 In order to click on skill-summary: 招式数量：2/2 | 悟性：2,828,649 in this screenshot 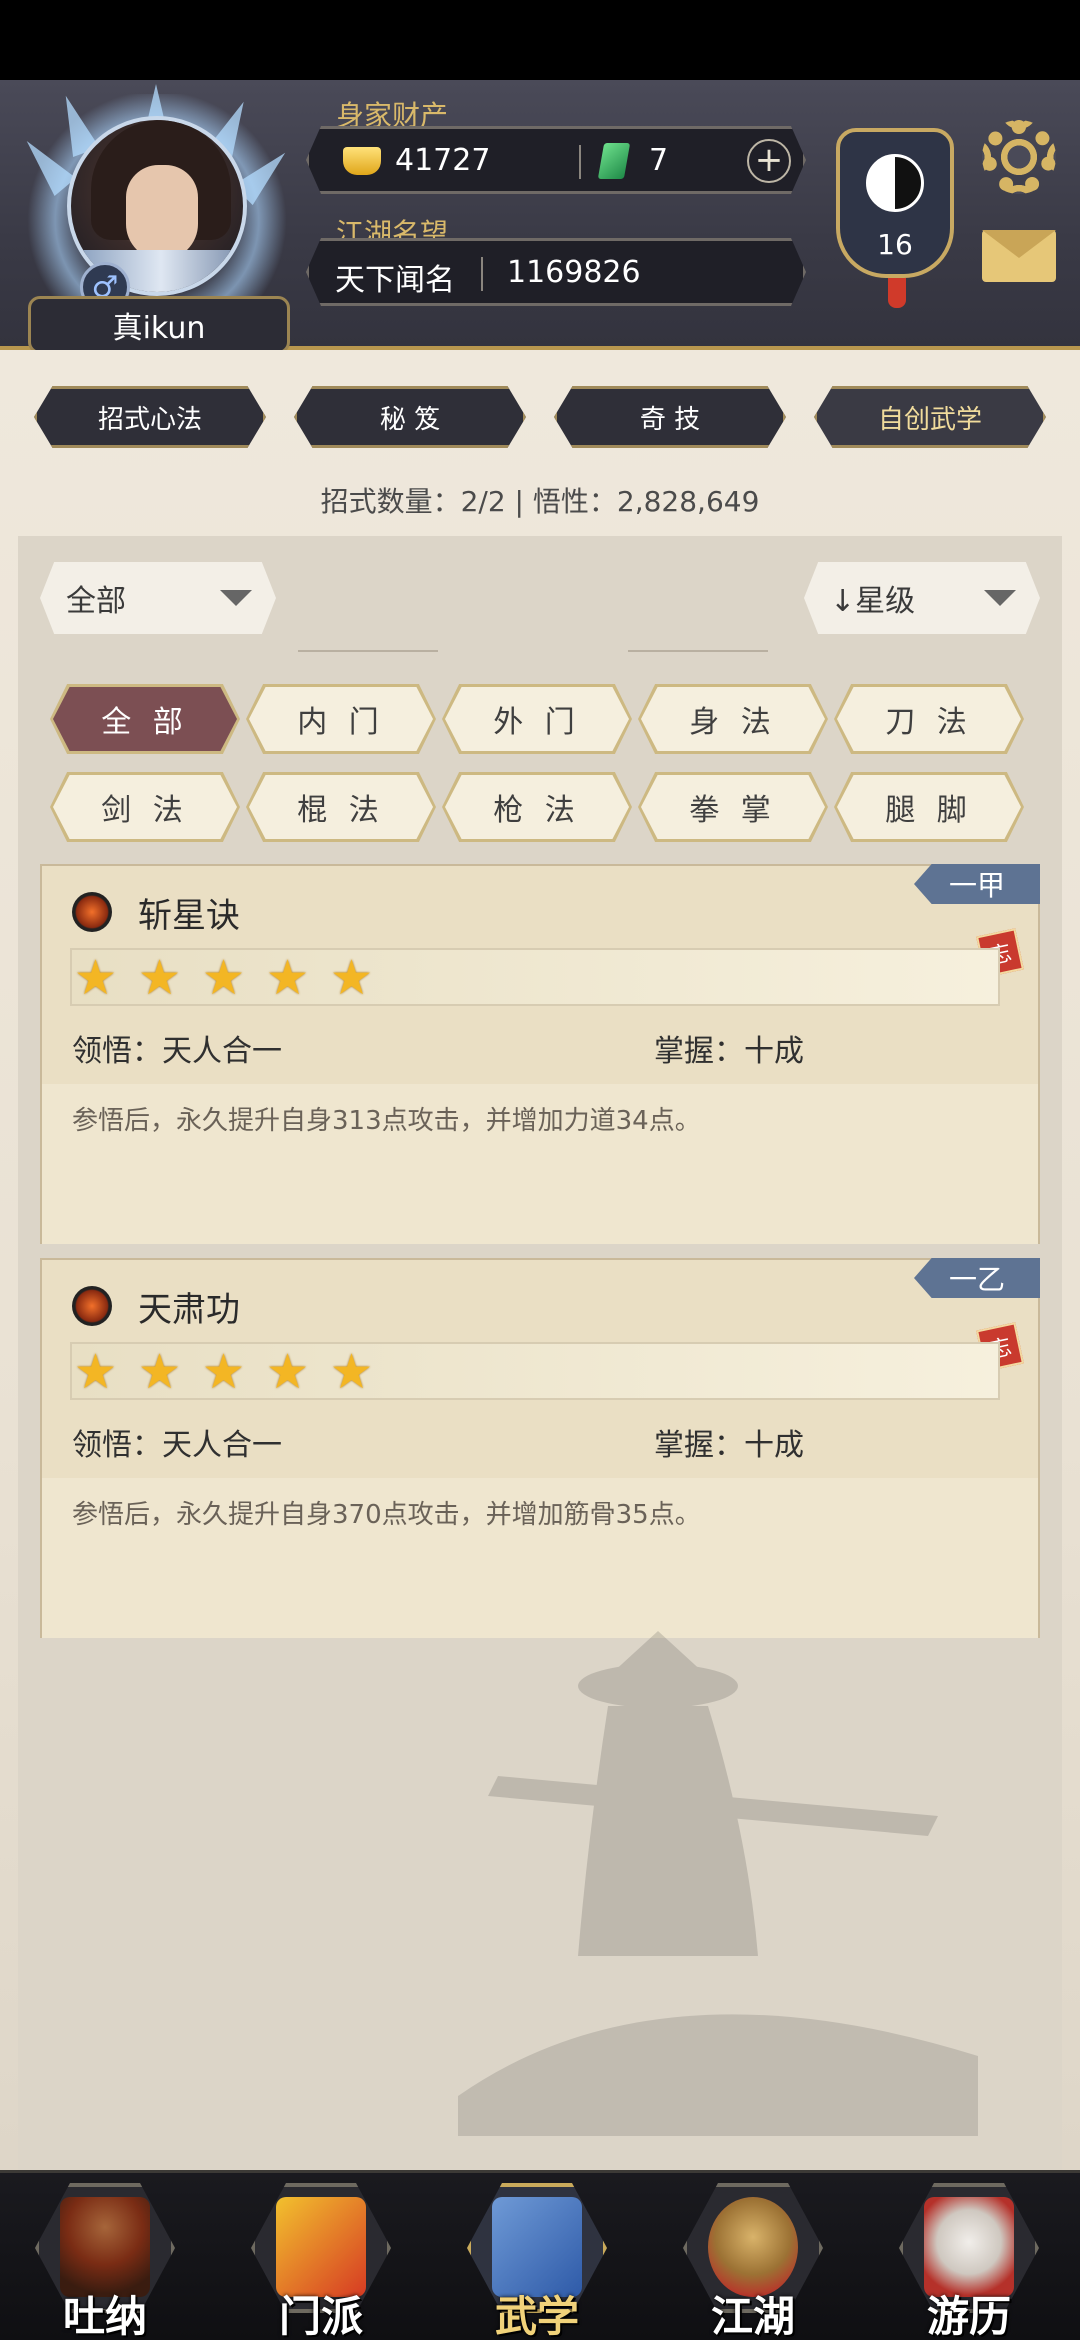, I will do `click(540, 501)`.